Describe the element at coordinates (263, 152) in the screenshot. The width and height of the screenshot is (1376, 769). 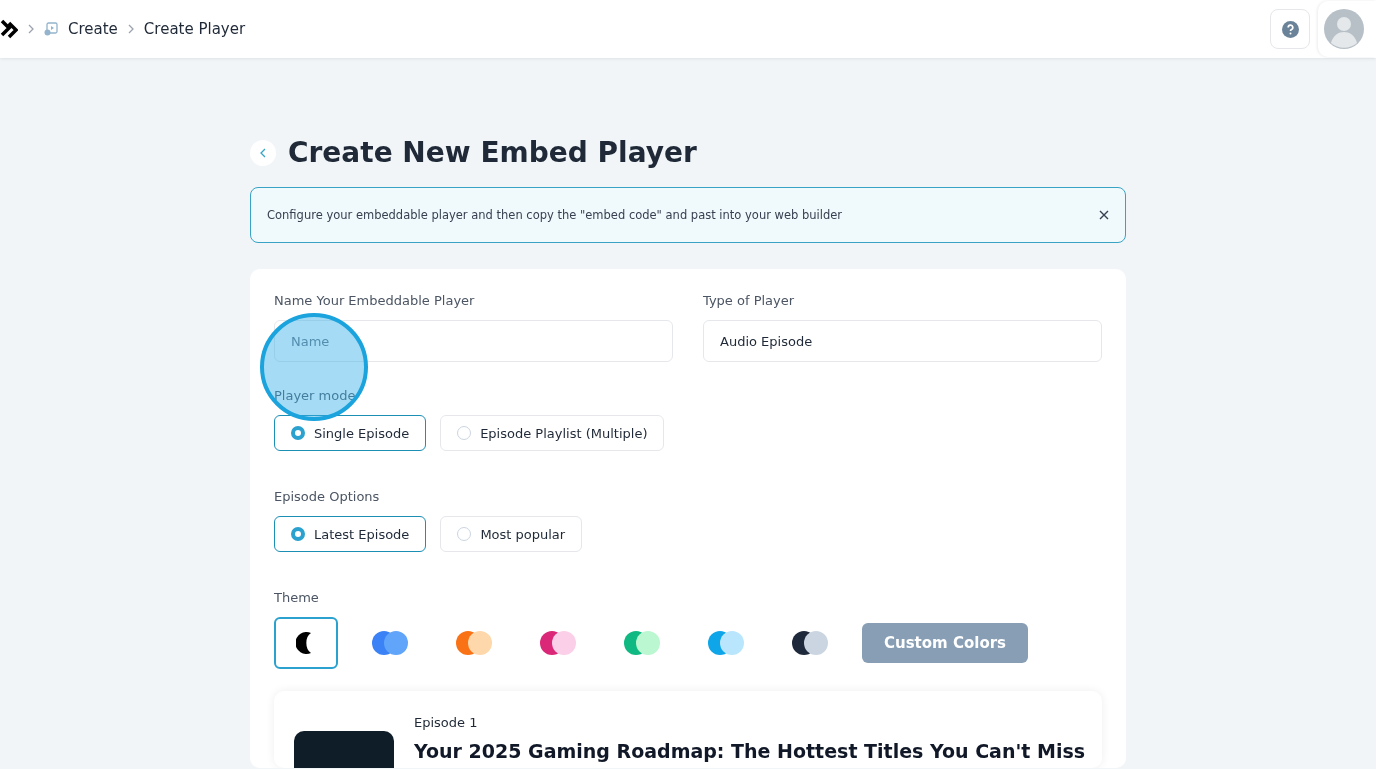
I see `chevron-left-icon` at that location.